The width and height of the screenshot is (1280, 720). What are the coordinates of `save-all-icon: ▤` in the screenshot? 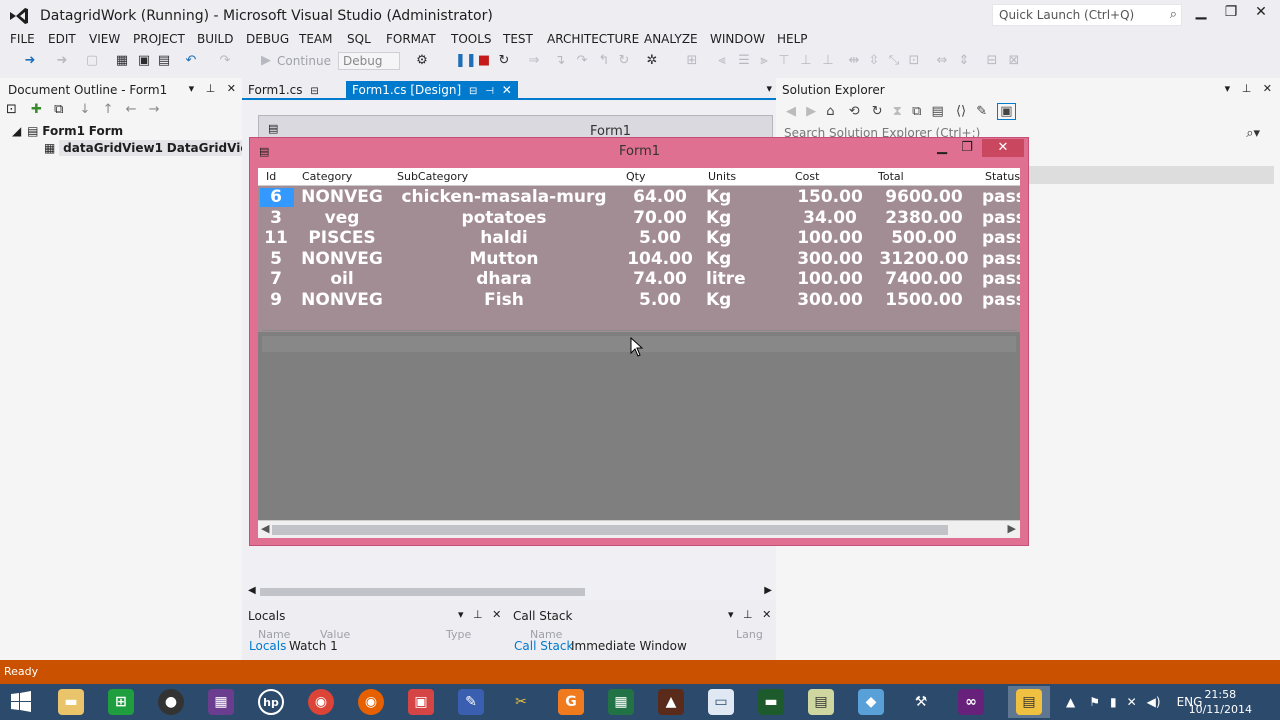 It's located at (164, 61).